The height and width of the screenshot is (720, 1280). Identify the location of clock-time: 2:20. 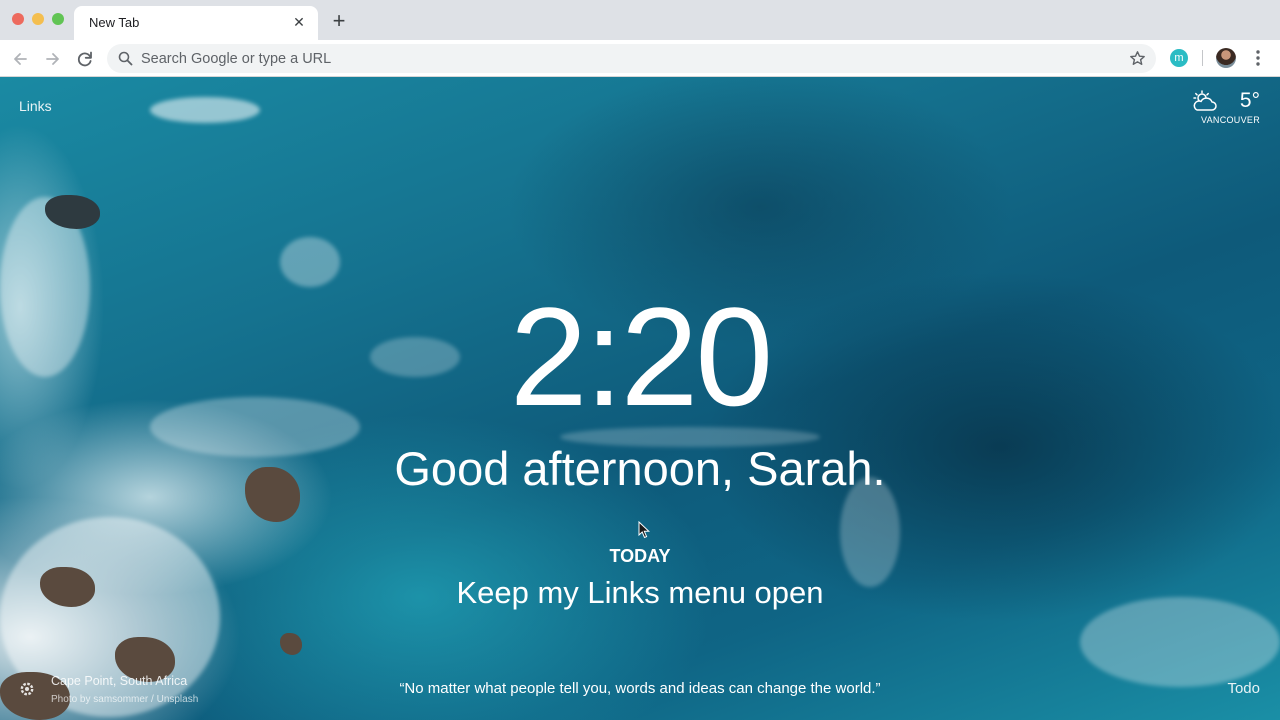
(641, 356).